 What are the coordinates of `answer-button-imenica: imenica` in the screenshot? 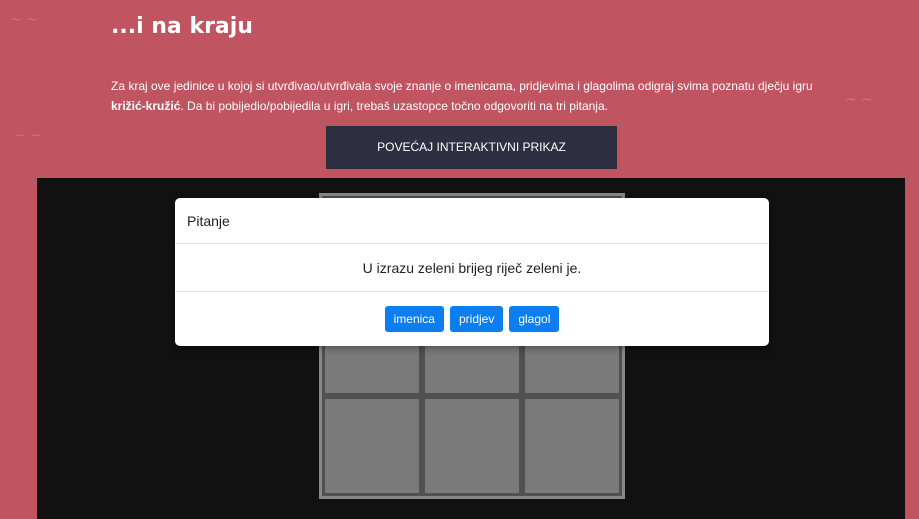 It's located at (414, 319).